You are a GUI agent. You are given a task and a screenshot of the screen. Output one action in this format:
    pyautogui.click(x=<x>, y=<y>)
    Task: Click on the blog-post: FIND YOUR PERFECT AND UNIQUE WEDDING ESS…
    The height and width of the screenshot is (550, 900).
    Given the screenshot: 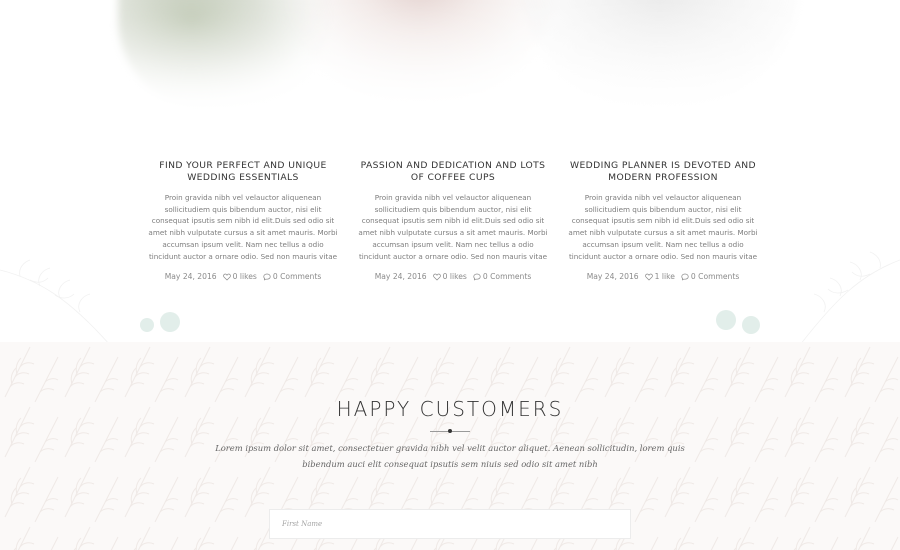 What is the action you would take?
    pyautogui.click(x=243, y=230)
    